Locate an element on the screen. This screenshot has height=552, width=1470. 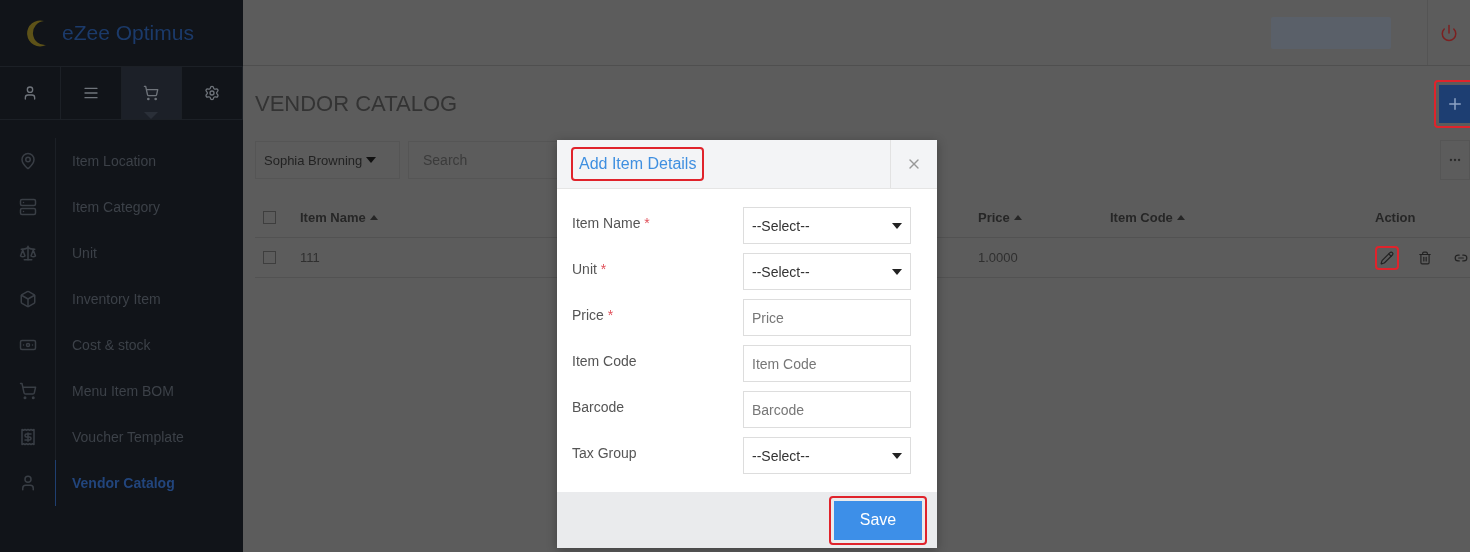
field-label: Price * is located at coordinates (593, 314).